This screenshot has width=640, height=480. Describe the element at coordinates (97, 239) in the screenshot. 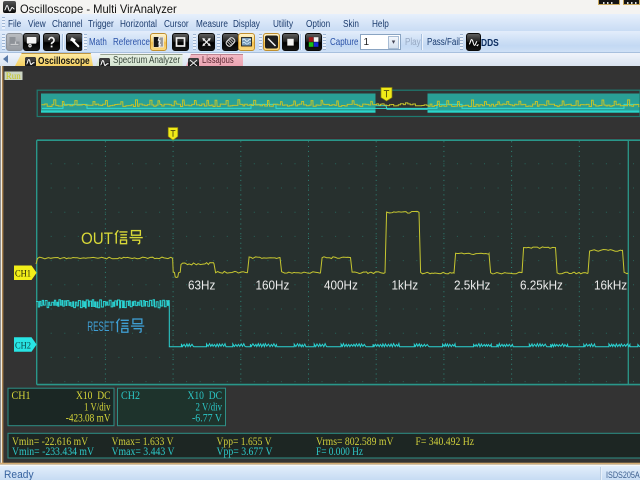

I see `svg-text: OUT` at that location.